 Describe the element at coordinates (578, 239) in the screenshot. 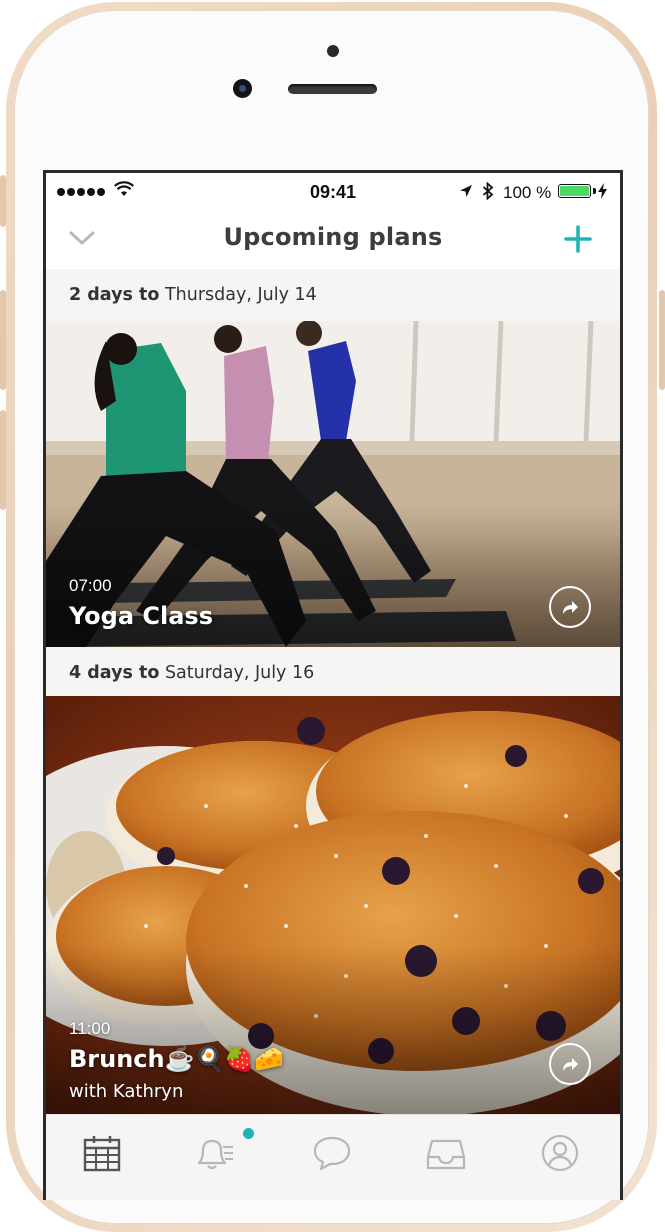

I see `plus-icon` at that location.